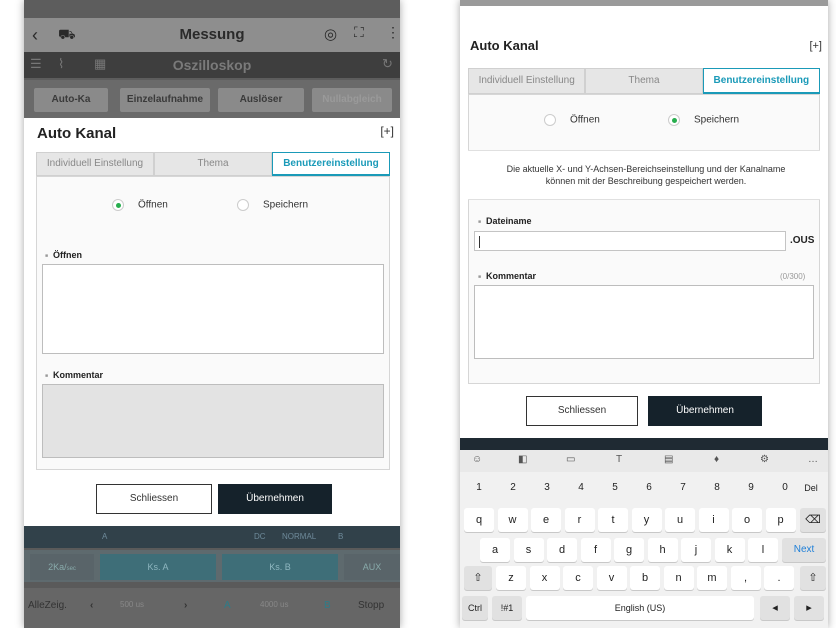  I want to click on emoji-icon: ☺, so click(477, 459).